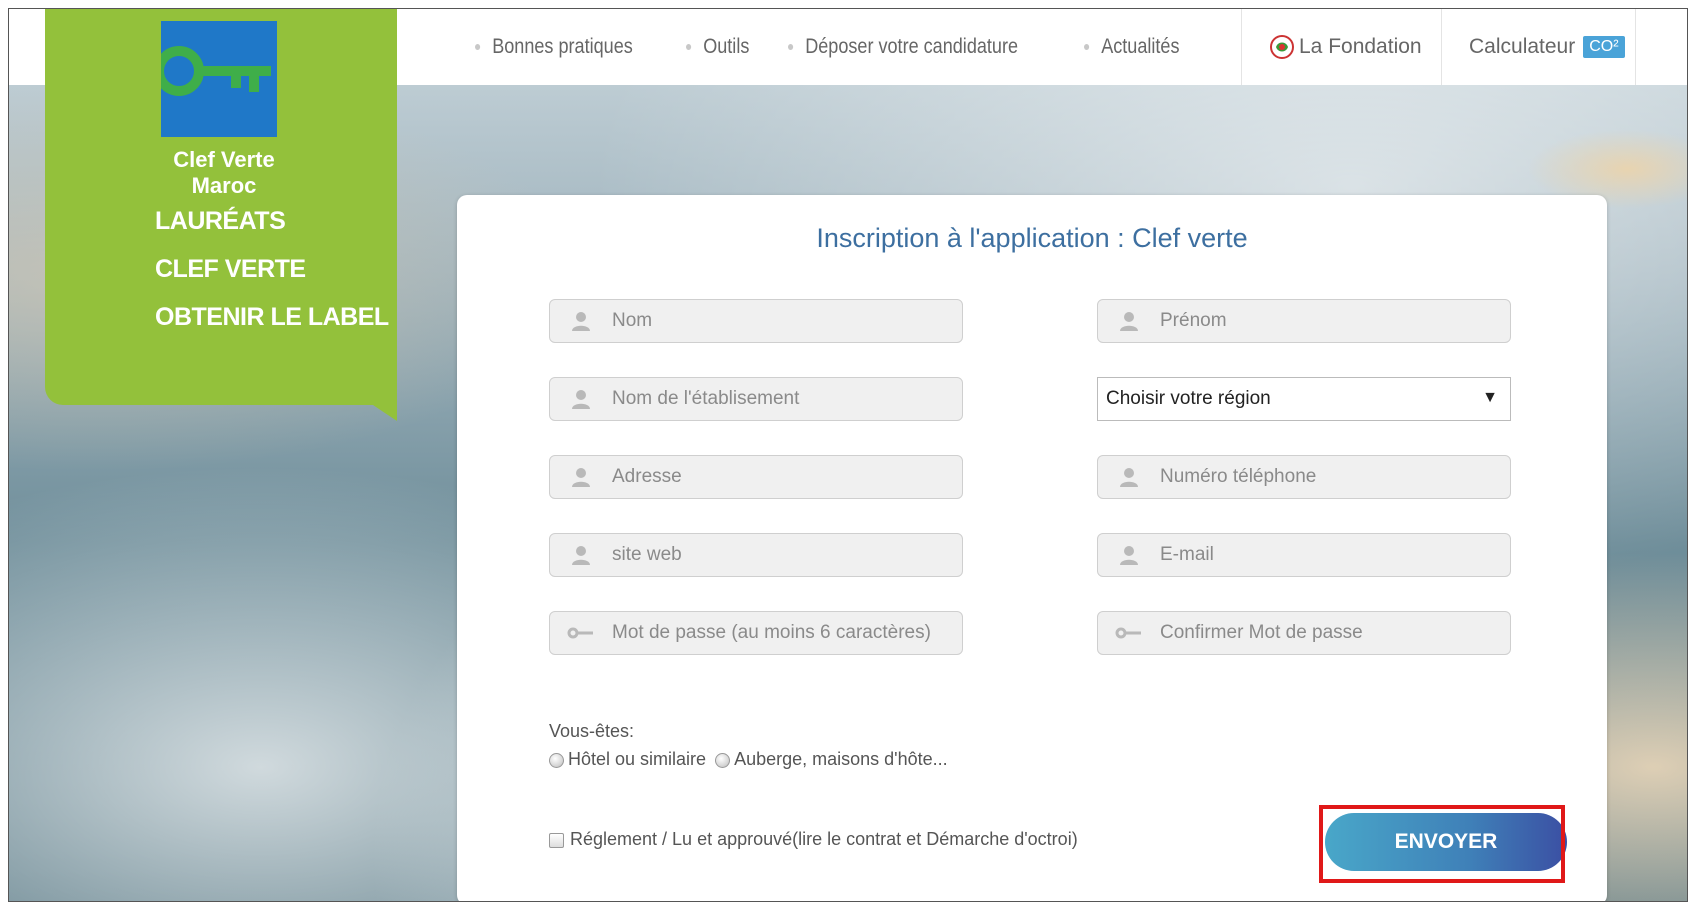 The height and width of the screenshot is (904, 1698). I want to click on telephone-field, so click(1304, 477).